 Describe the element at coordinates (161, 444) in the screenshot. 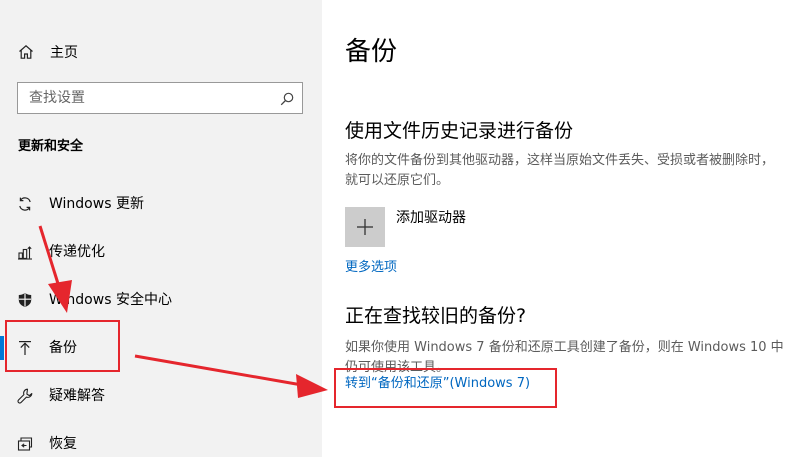

I see `sidebar-item-recovery: 恢复` at that location.